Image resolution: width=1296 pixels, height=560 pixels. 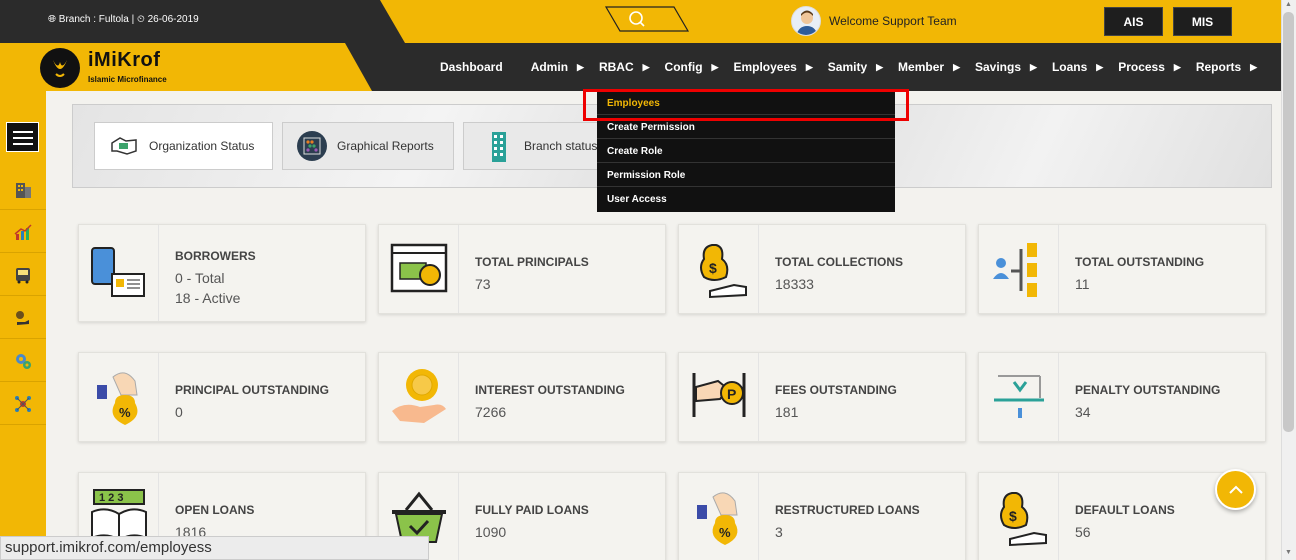 What do you see at coordinates (1202, 21) in the screenshot?
I see `mis-button: MIS` at bounding box center [1202, 21].